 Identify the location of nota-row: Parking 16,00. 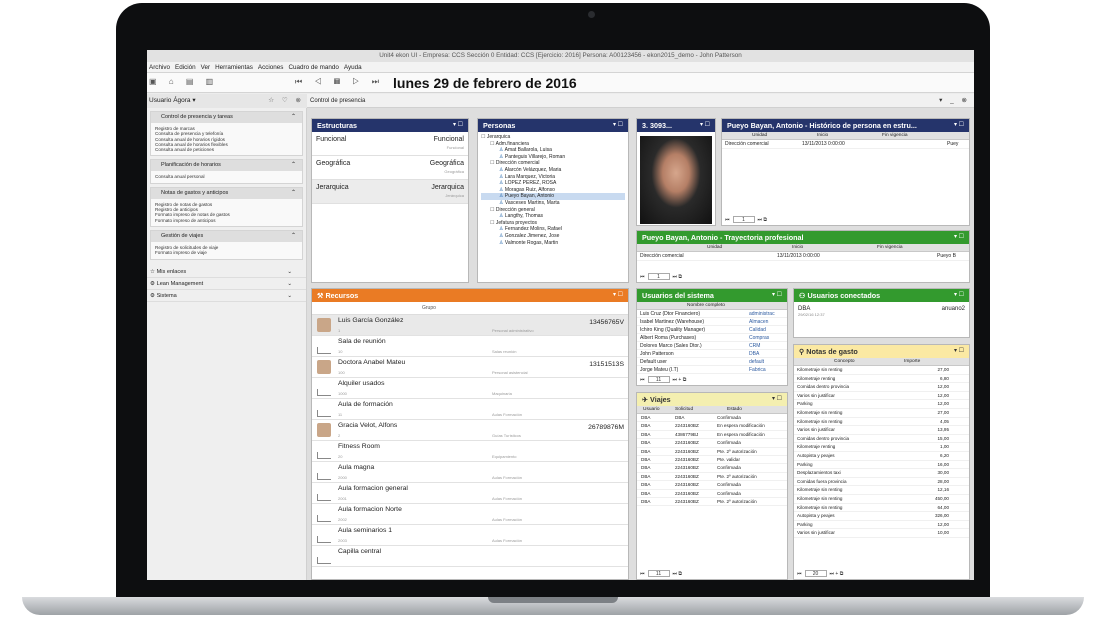
(881, 465).